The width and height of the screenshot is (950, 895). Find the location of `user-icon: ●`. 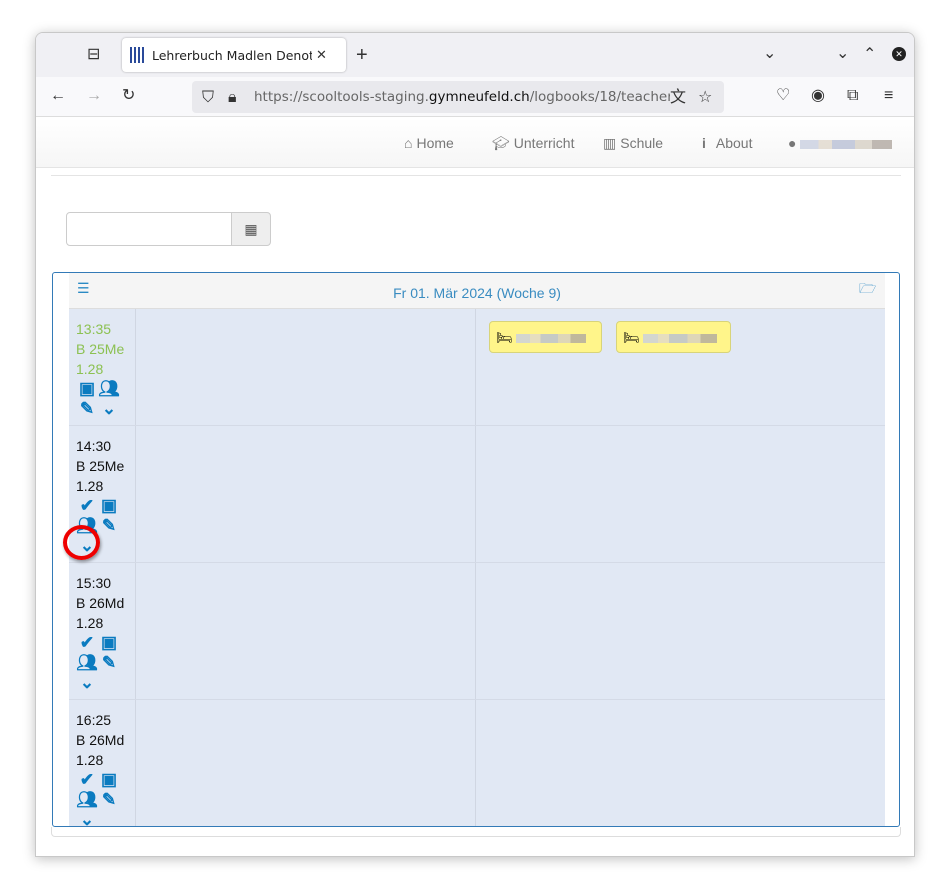

user-icon: ● is located at coordinates (792, 143).